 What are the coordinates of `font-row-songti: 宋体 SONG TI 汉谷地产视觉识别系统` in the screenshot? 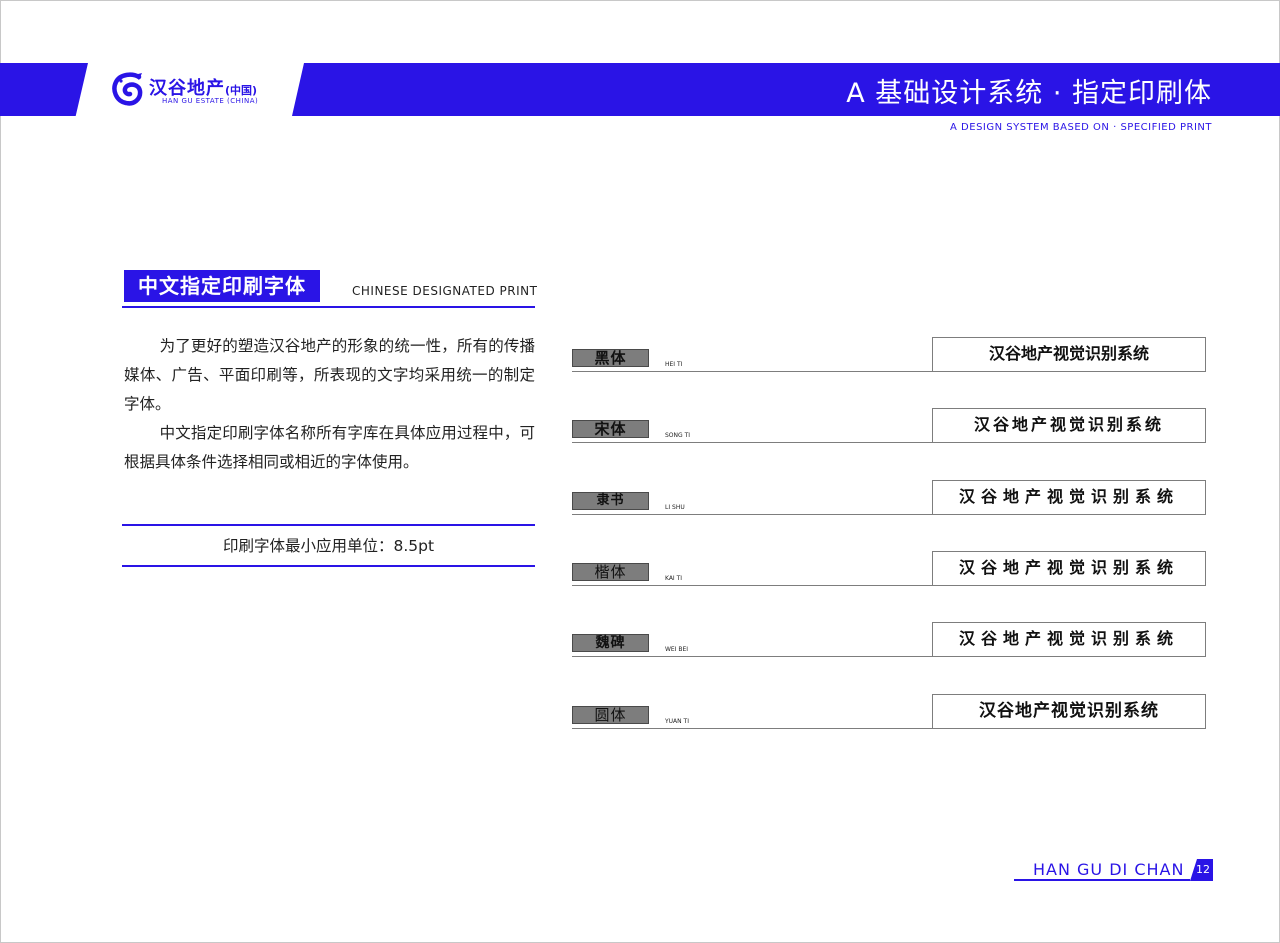 It's located at (889, 426).